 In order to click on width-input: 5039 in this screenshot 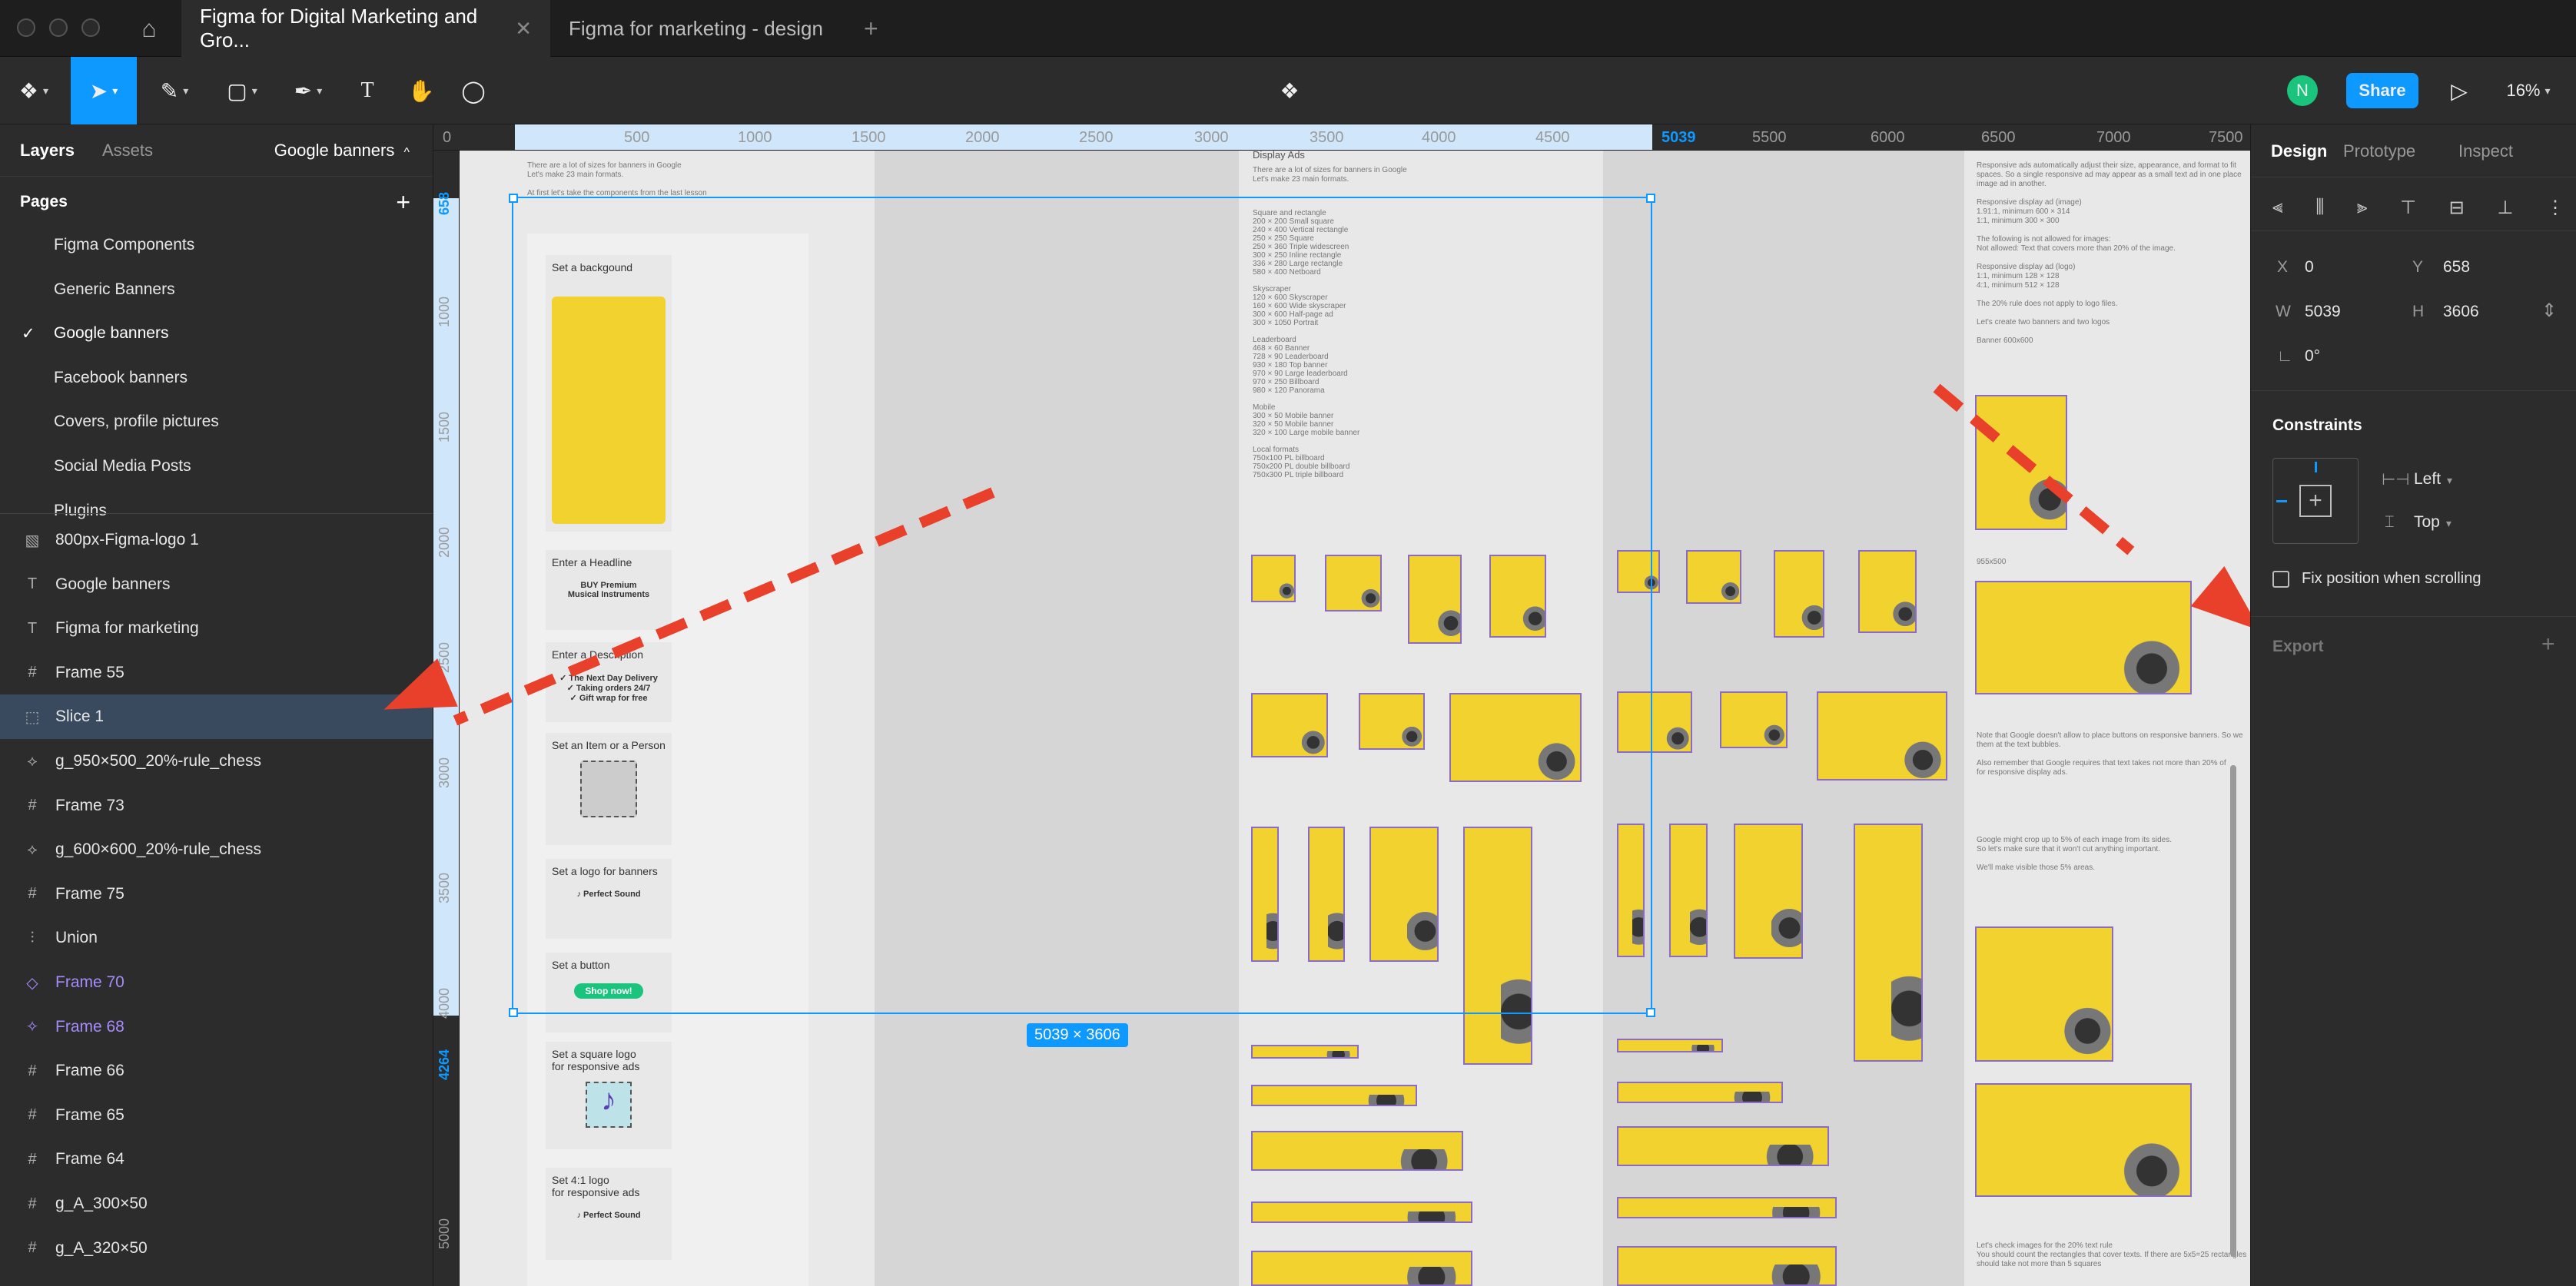, I will do `click(2323, 312)`.